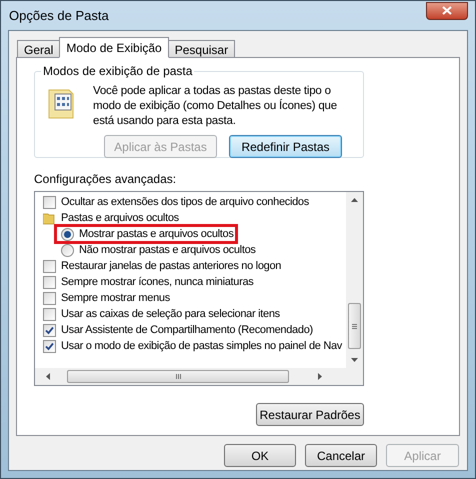 Image resolution: width=476 pixels, height=479 pixels. Describe the element at coordinates (260, 455) in the screenshot. I see `dialog-button: OK` at that location.